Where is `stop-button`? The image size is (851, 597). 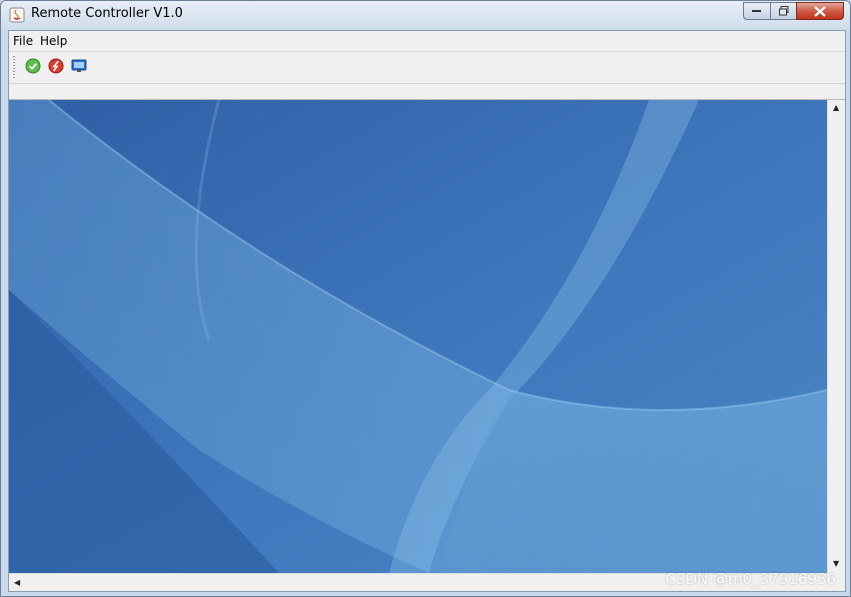 stop-button is located at coordinates (56, 66).